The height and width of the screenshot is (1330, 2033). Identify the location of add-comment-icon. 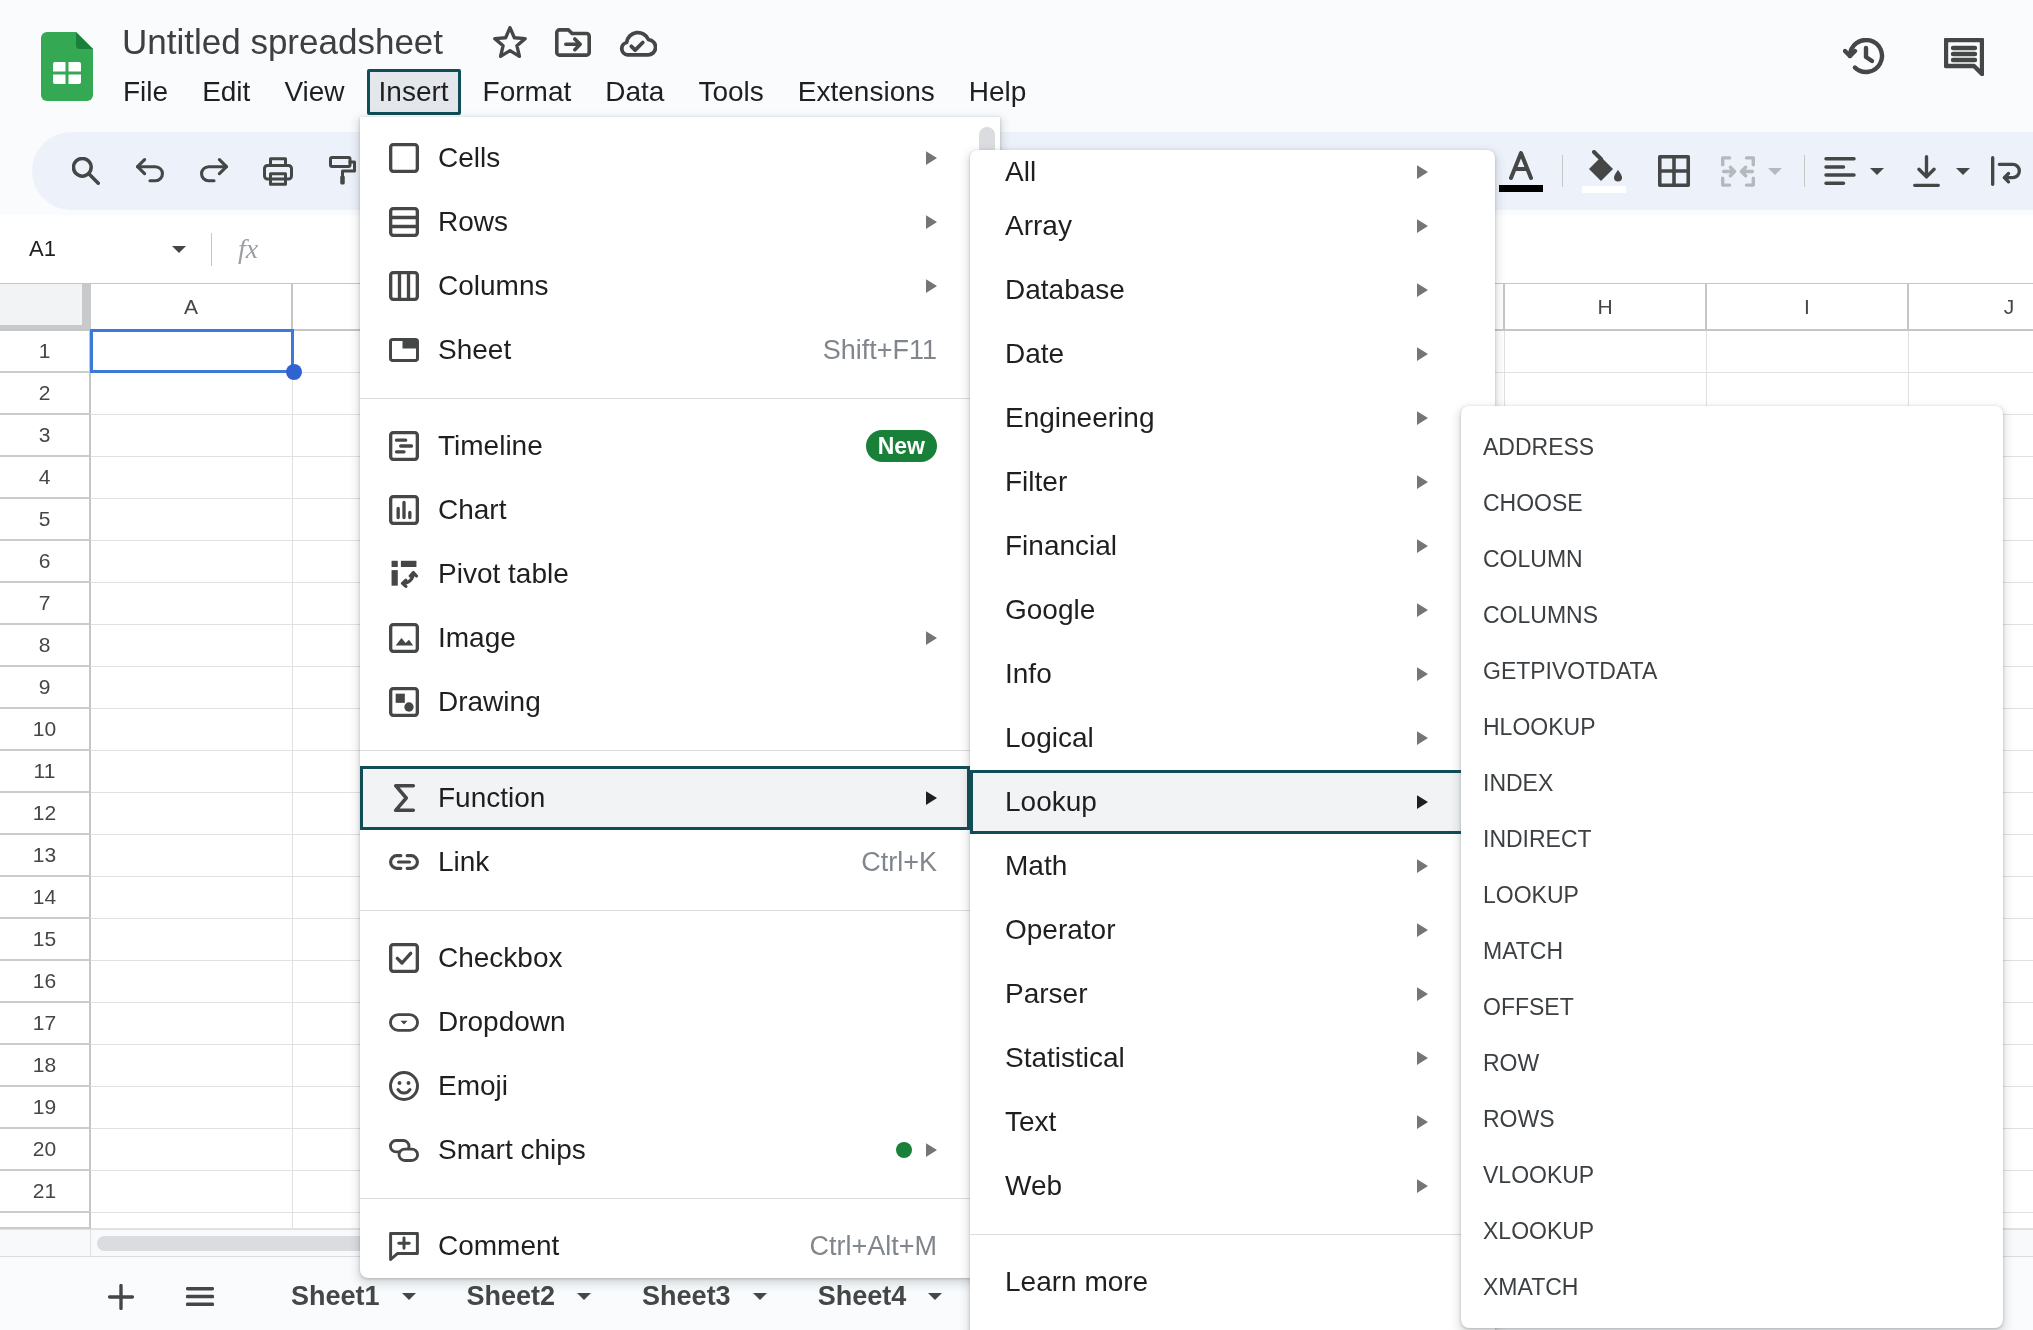
(404, 1246).